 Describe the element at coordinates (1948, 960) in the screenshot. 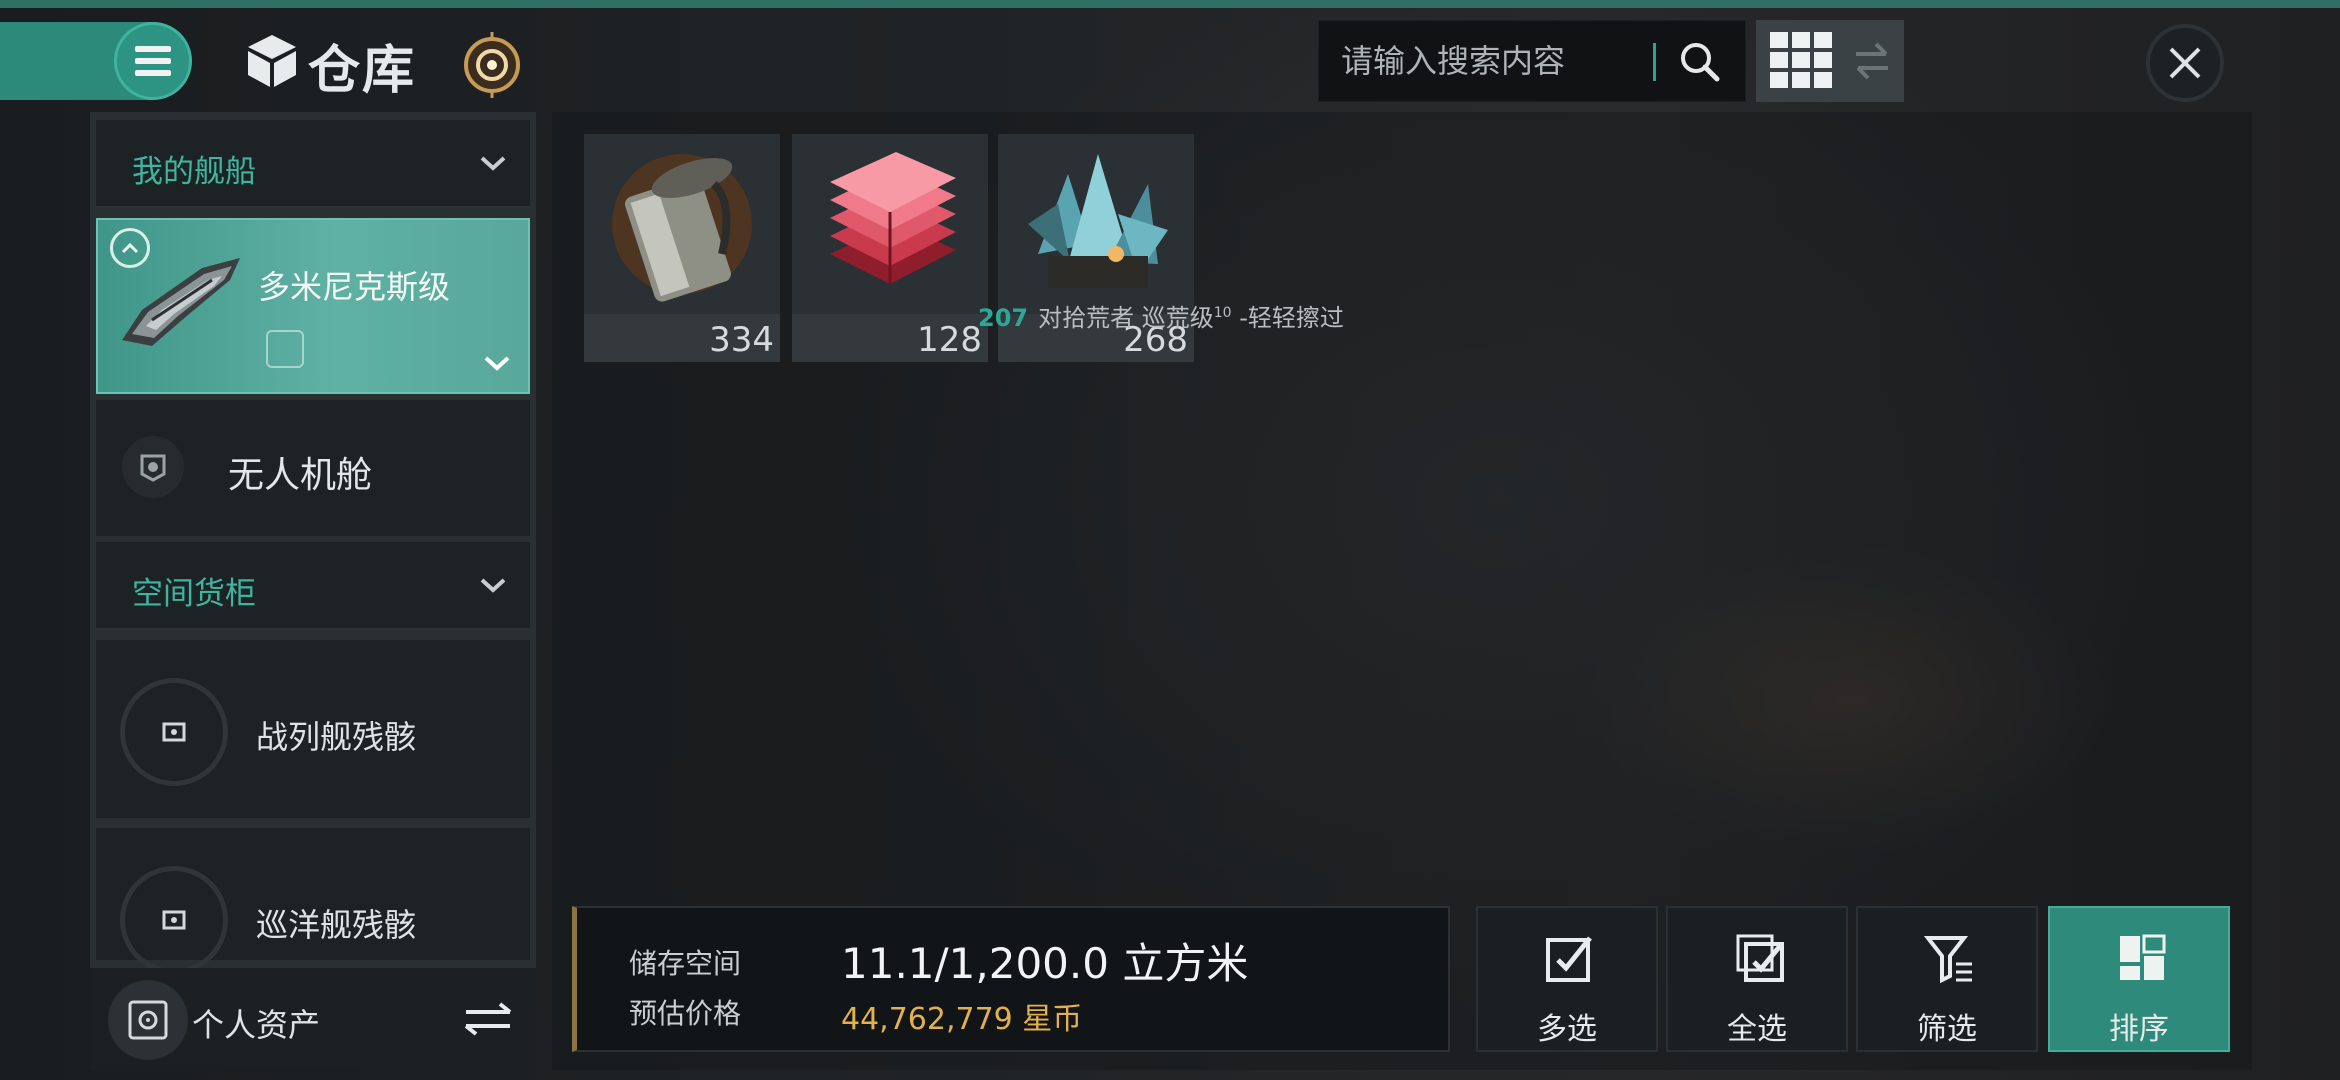

I see `filter-icon` at that location.